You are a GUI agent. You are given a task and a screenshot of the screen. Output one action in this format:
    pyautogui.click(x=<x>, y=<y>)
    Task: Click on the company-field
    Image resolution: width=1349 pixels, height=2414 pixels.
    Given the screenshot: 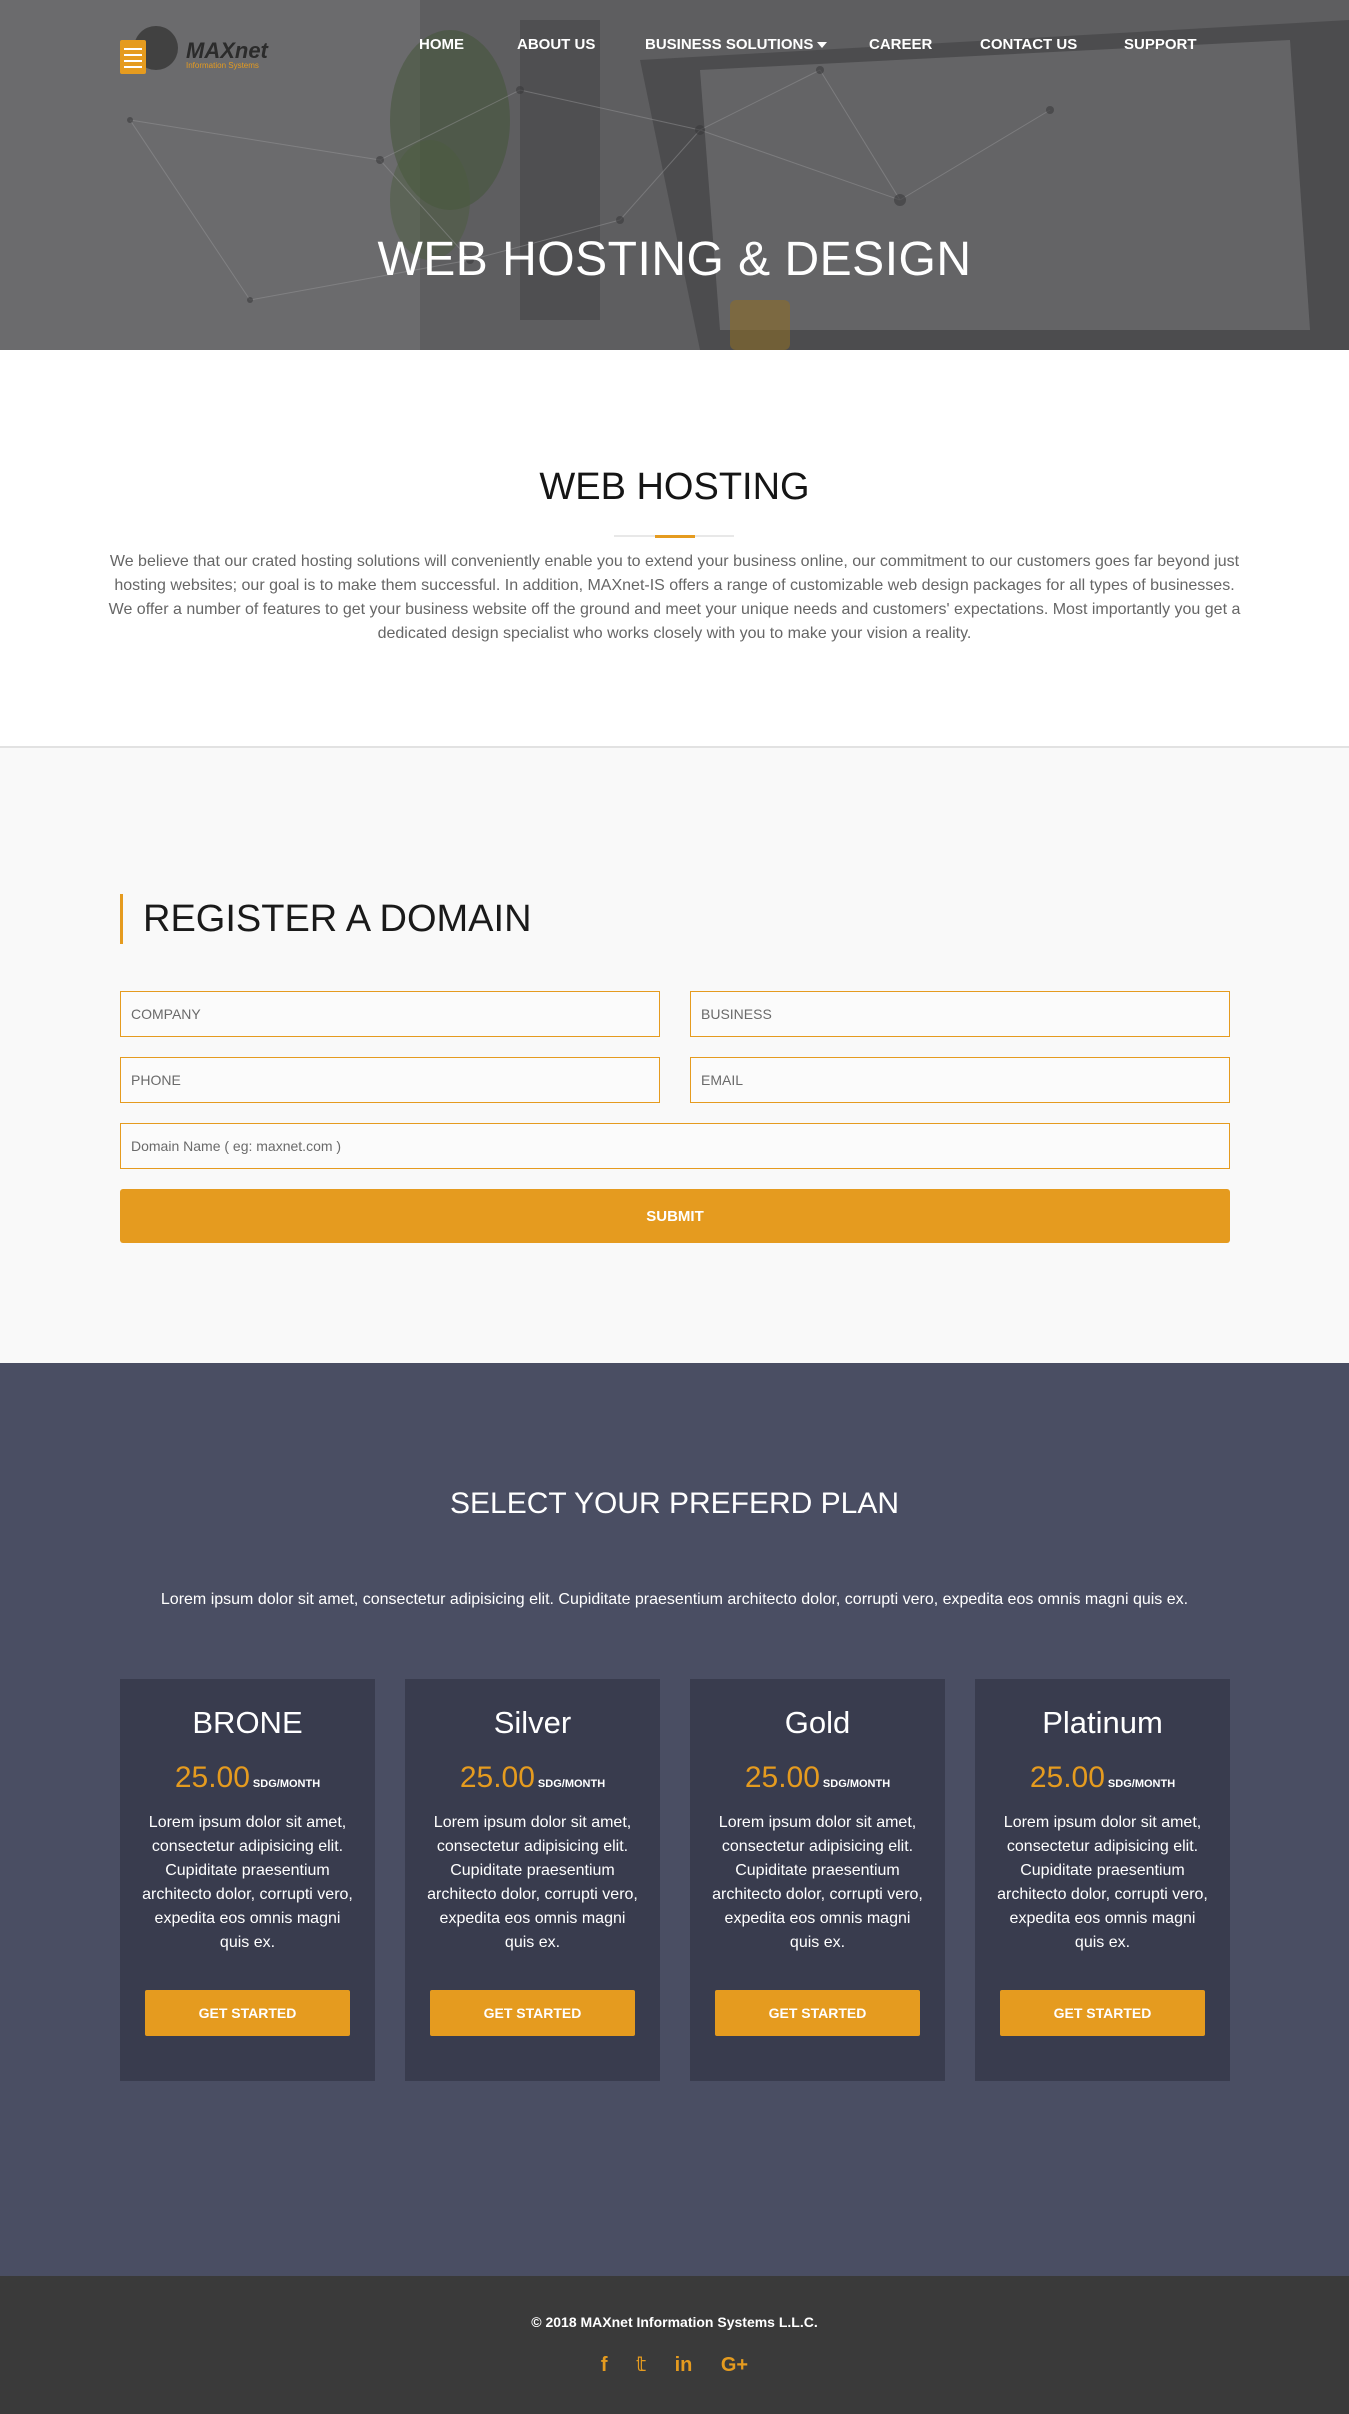 What is the action you would take?
    pyautogui.click(x=390, y=1014)
    